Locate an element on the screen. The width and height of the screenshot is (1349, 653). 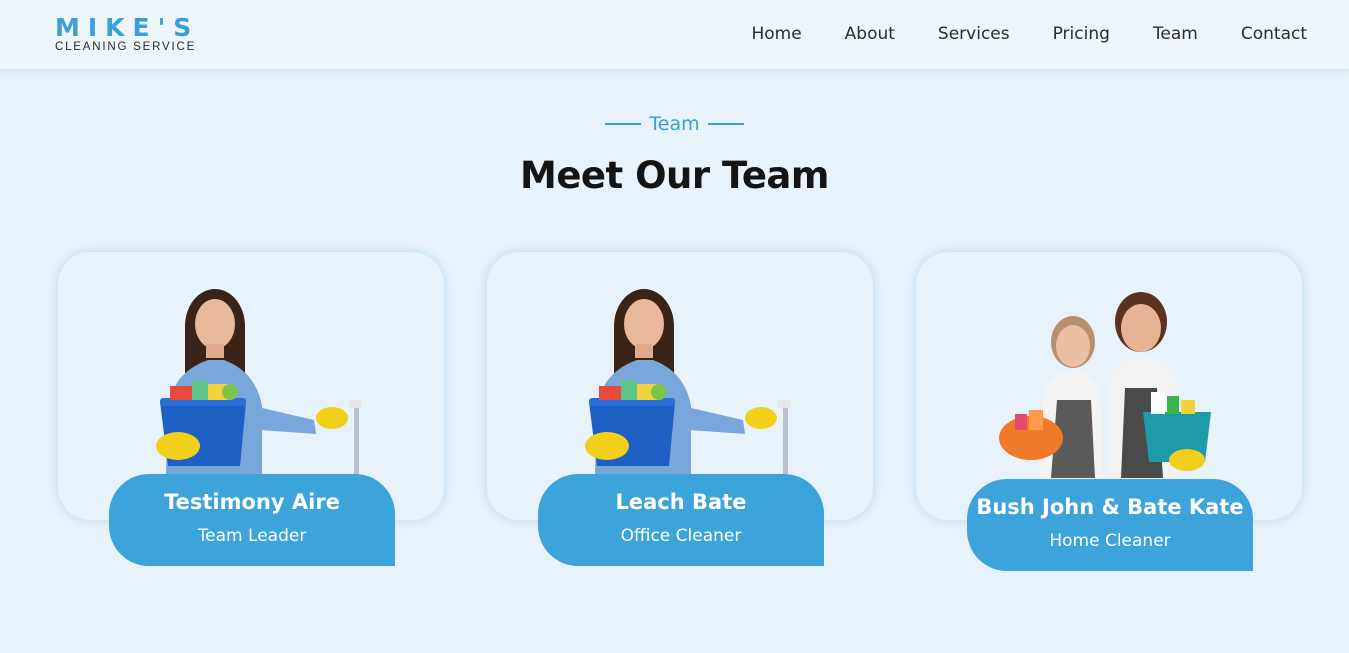
nav-home: Home is located at coordinates (776, 34).